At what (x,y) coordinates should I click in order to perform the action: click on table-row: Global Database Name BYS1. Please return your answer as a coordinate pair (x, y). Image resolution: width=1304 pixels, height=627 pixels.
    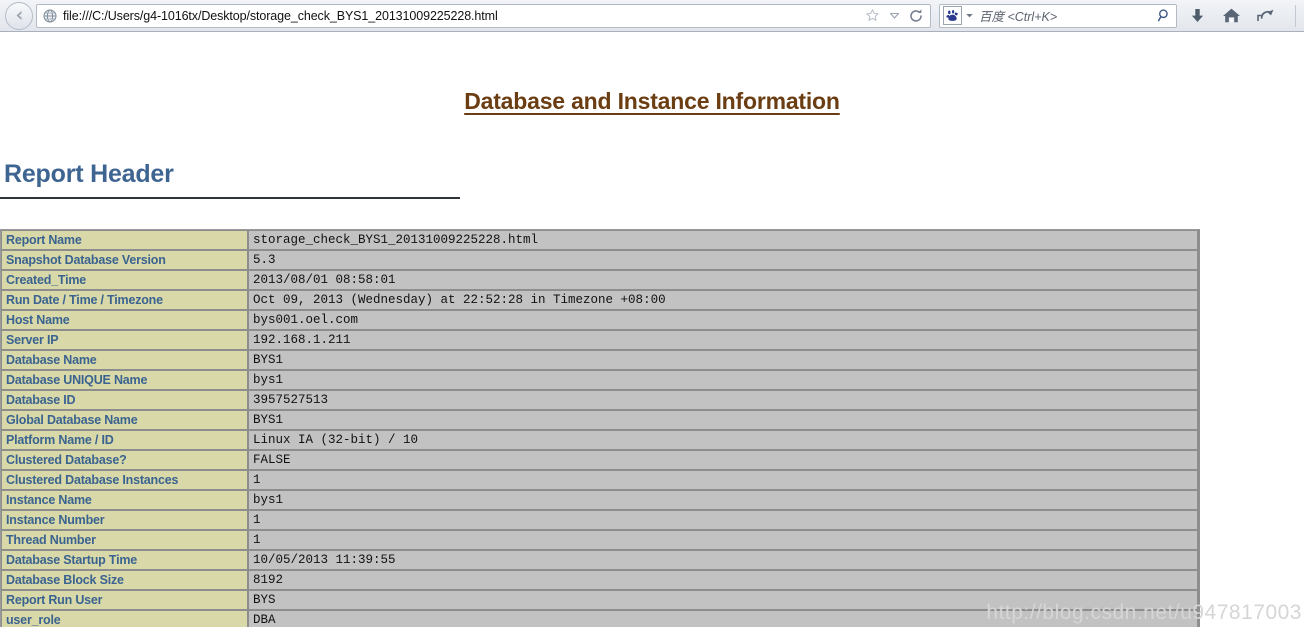
    Looking at the image, I should click on (599, 420).